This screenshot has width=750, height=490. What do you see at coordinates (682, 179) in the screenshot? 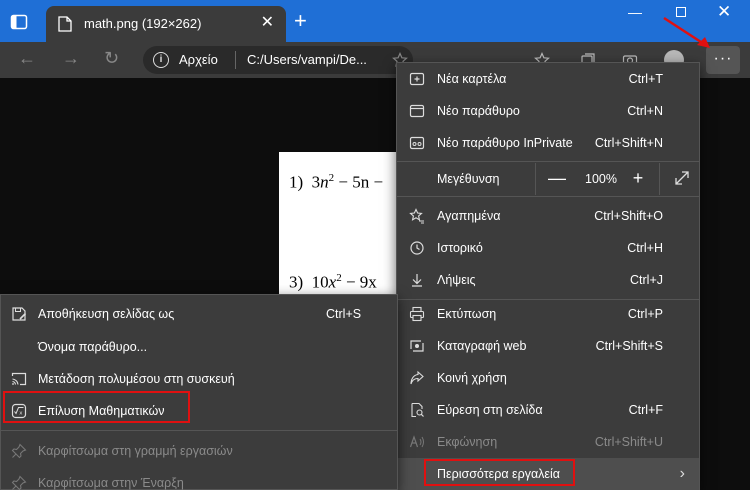
I see `fullscreen-icon` at bounding box center [682, 179].